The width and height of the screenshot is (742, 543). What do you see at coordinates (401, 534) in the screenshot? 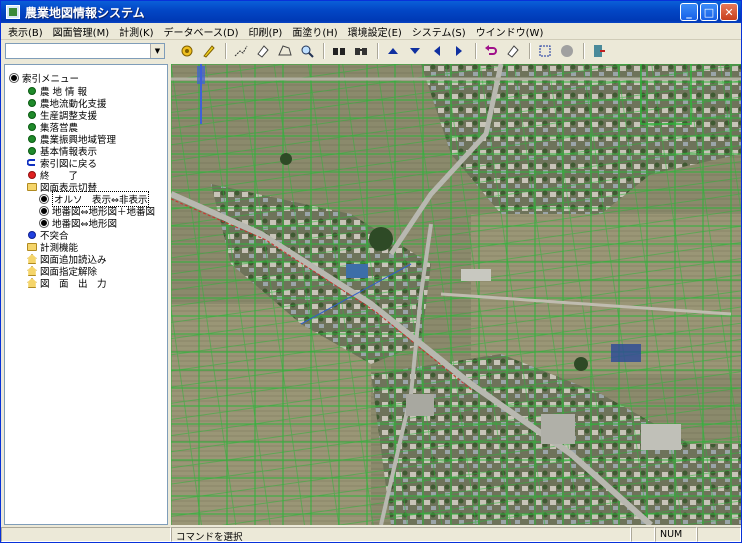
I see `status-message: コマンドを選択` at bounding box center [401, 534].